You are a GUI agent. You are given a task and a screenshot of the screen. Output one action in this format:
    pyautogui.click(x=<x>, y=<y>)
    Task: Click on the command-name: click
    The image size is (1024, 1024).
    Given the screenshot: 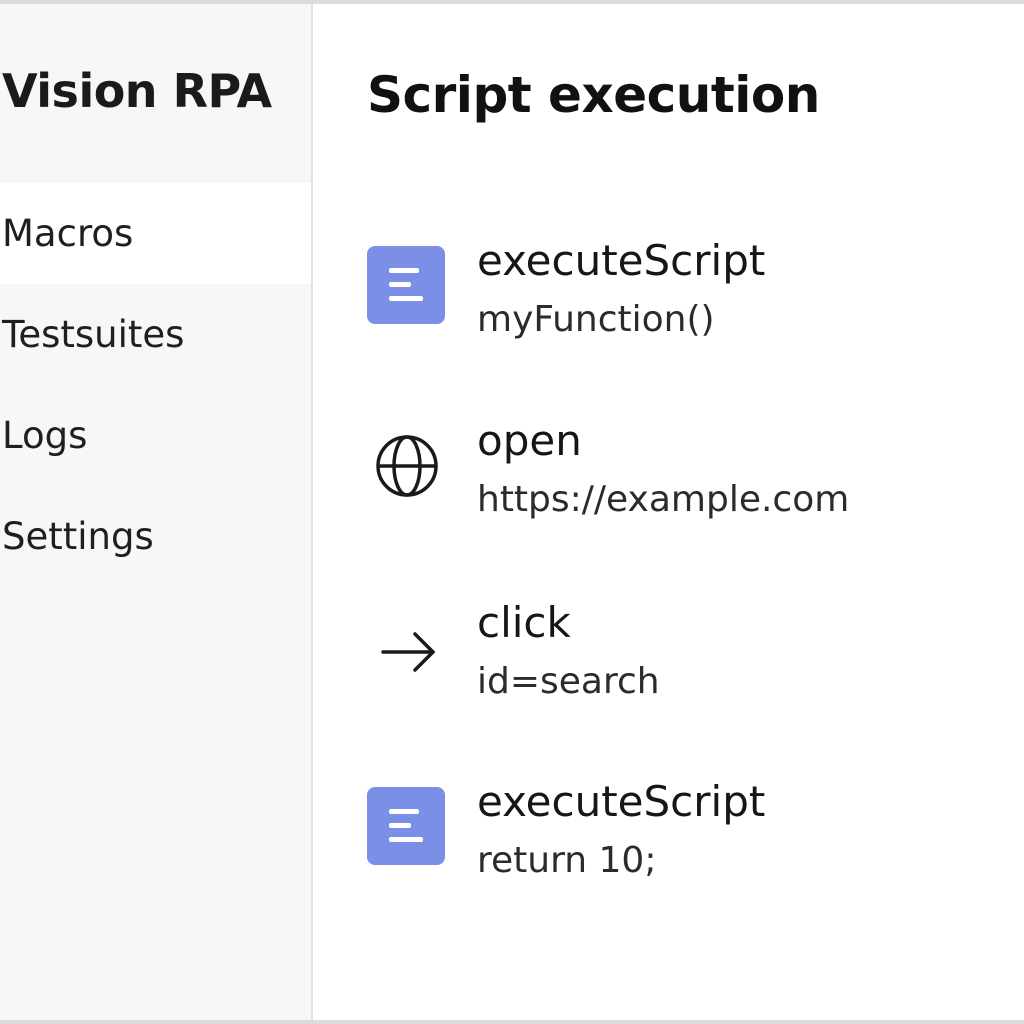 What is the action you would take?
    pyautogui.click(x=524, y=622)
    